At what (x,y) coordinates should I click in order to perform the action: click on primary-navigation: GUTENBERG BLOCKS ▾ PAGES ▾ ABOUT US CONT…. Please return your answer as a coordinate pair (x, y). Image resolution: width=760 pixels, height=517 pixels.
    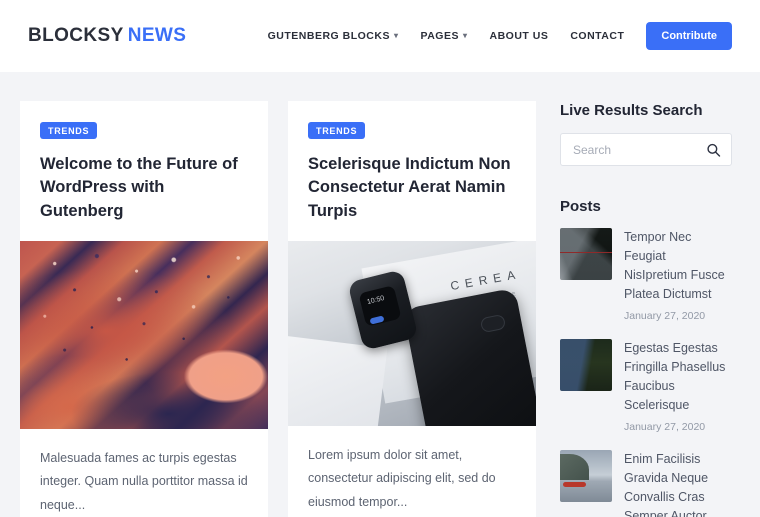
    Looking at the image, I should click on (500, 36).